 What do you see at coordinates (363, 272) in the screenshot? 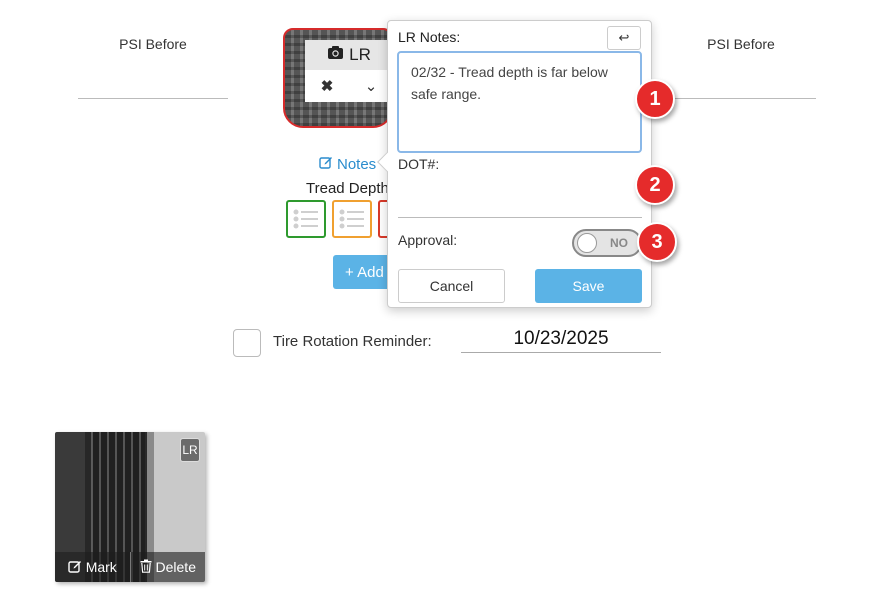
I see `add-button: + Add` at bounding box center [363, 272].